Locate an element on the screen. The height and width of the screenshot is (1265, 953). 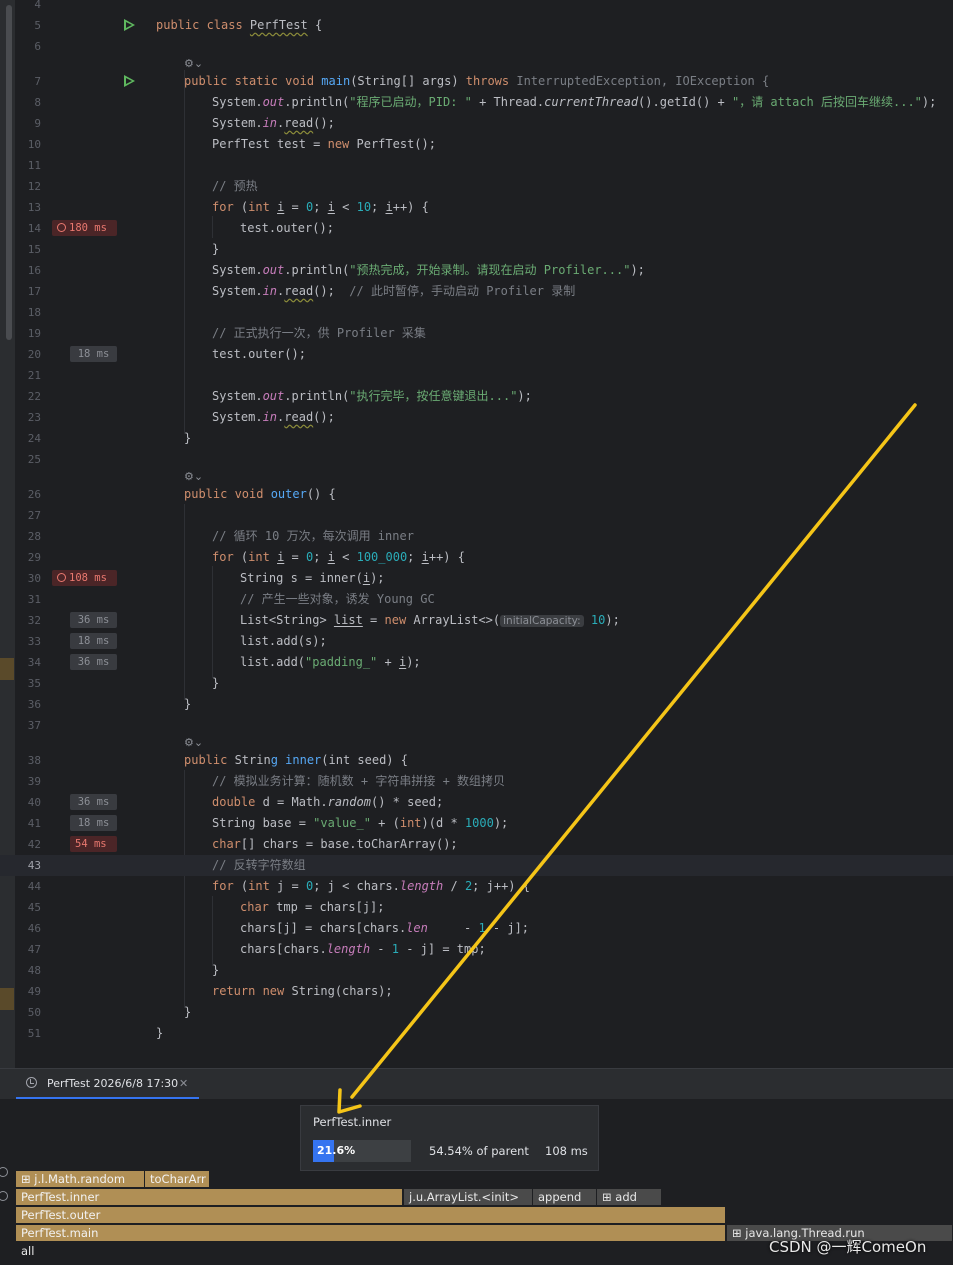
watermark-text: CSDN @一辉ComeOn is located at coordinates (848, 1247).